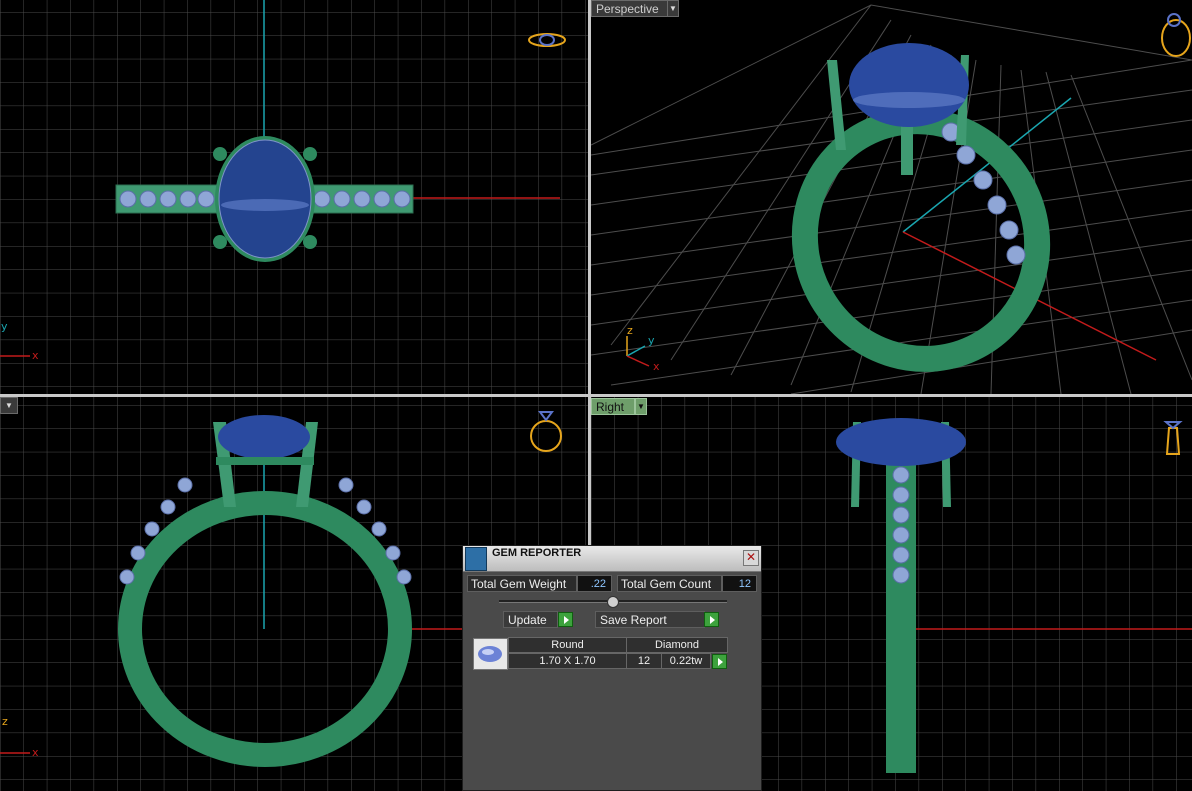 The width and height of the screenshot is (1192, 791). What do you see at coordinates (650, 619) in the screenshot?
I see `save-report-button: Save Report` at bounding box center [650, 619].